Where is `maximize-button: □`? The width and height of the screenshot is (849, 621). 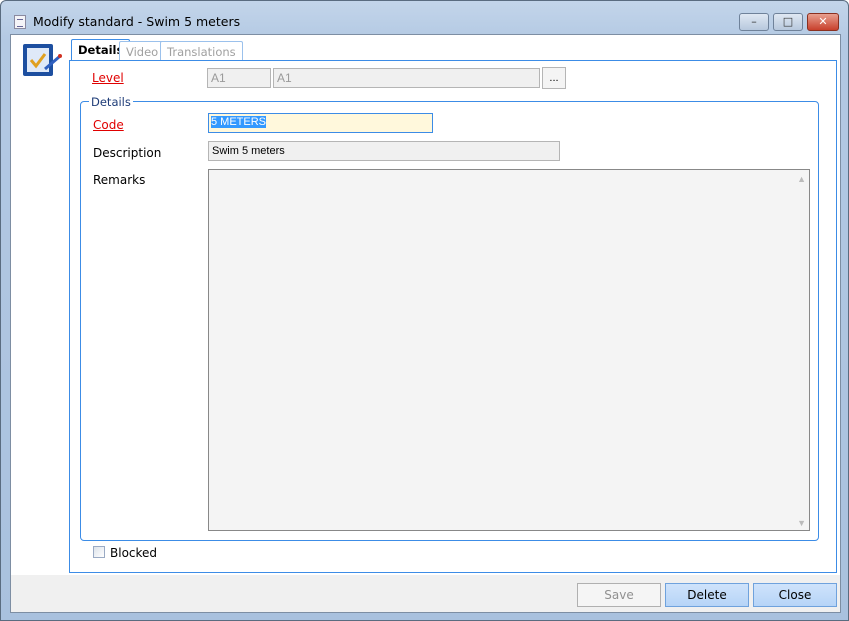
maximize-button: □ is located at coordinates (788, 22).